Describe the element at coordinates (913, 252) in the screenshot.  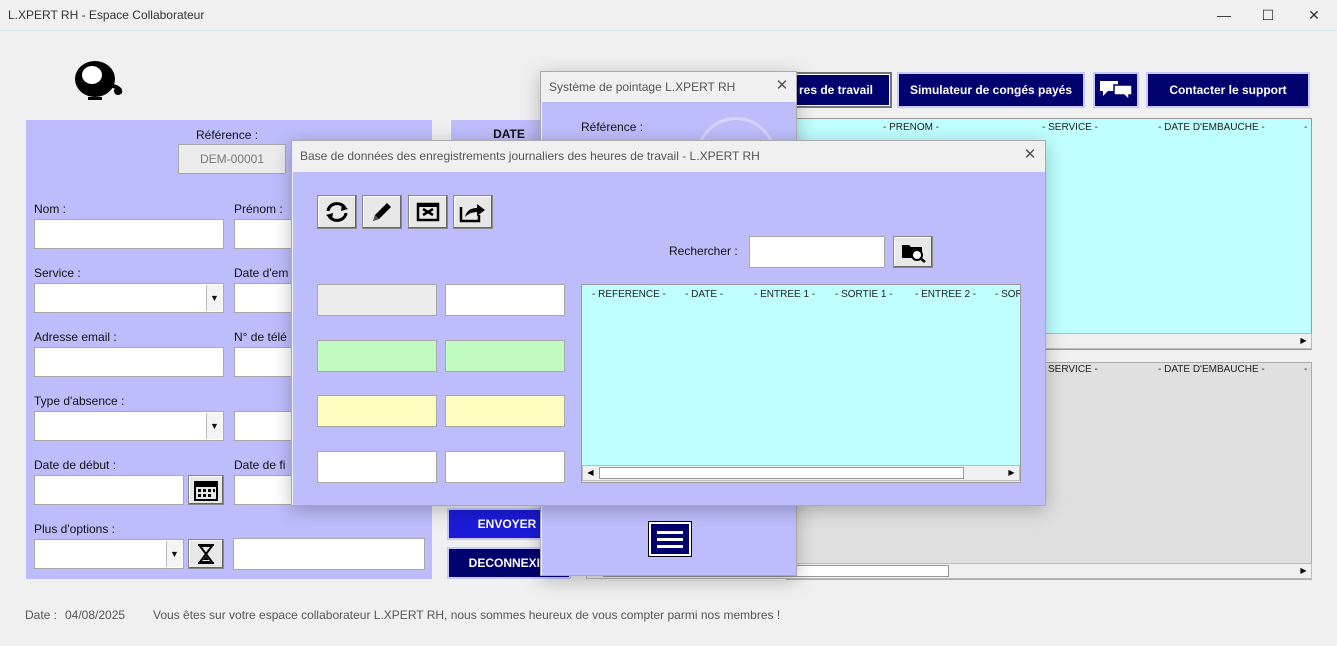
I see `search-folder-icon` at that location.